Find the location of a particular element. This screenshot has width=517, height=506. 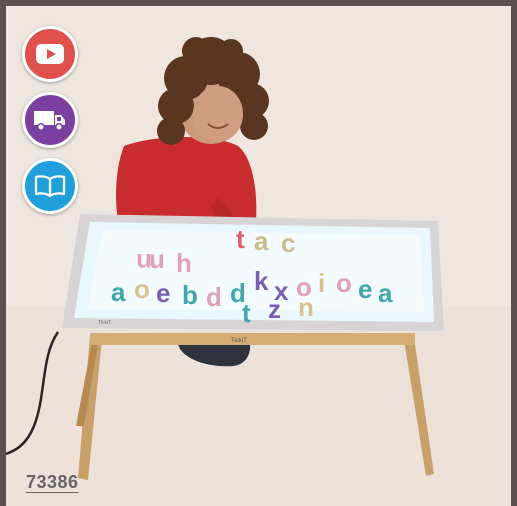

youtube-button is located at coordinates (50, 54).